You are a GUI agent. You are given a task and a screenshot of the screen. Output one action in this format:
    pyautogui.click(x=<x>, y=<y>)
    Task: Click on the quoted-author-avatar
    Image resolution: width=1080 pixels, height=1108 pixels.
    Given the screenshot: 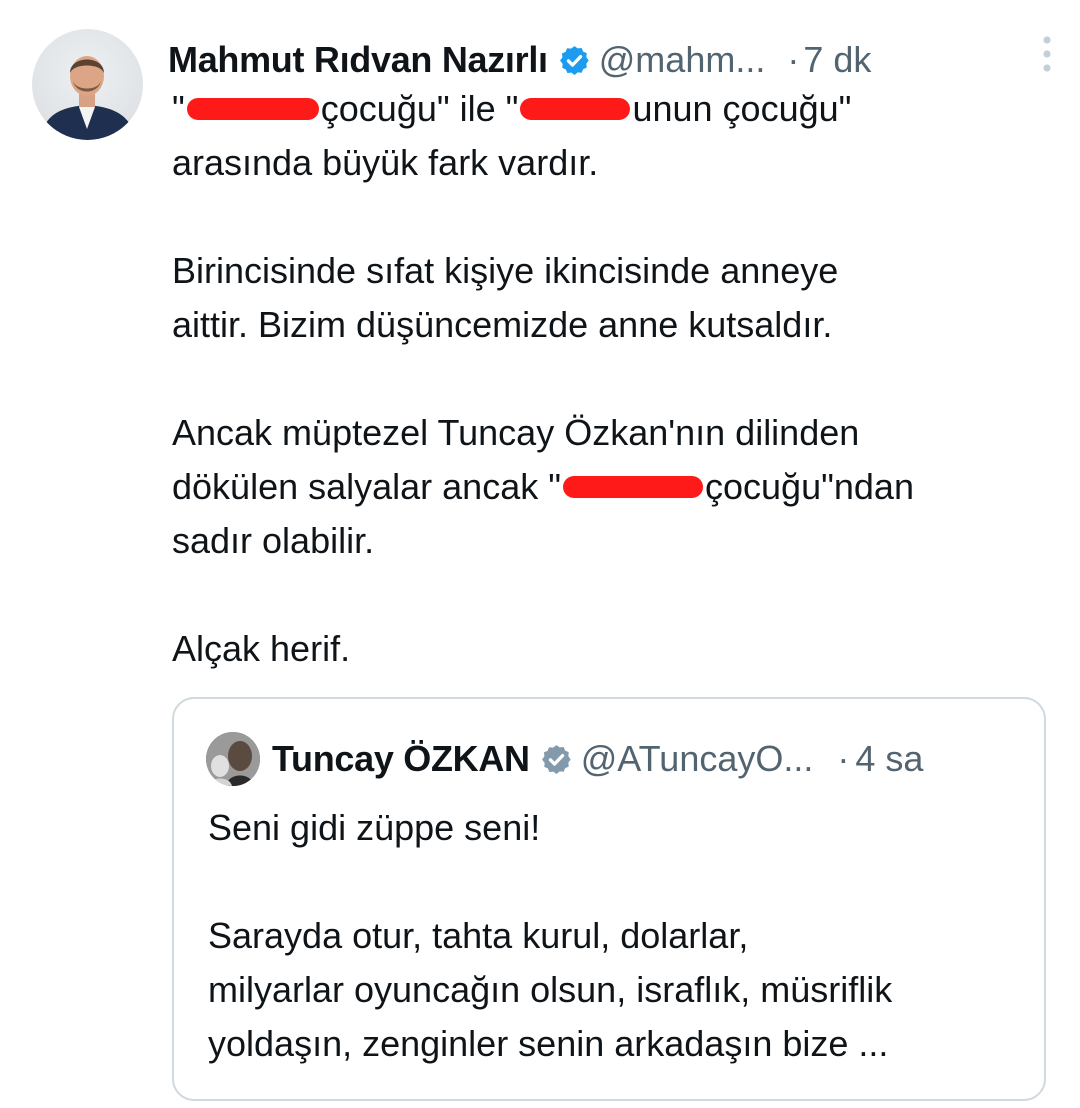 What is the action you would take?
    pyautogui.click(x=233, y=759)
    